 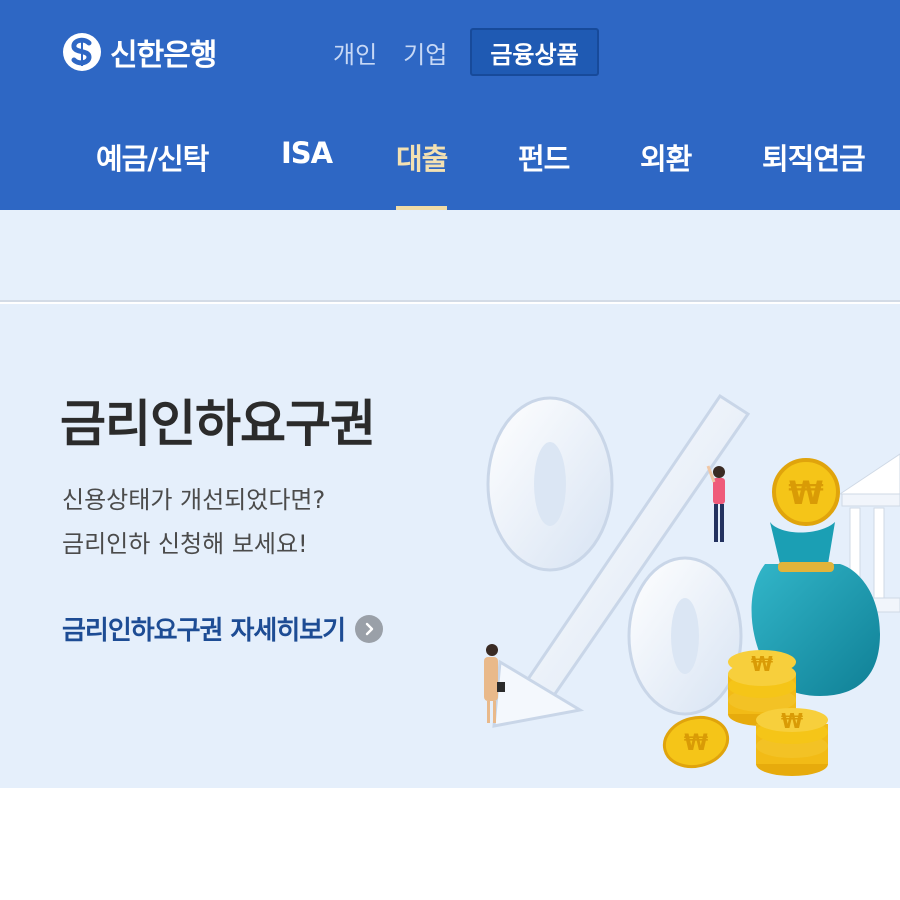 What do you see at coordinates (152, 157) in the screenshot?
I see `category-deposit-trust: 예금/신탁` at bounding box center [152, 157].